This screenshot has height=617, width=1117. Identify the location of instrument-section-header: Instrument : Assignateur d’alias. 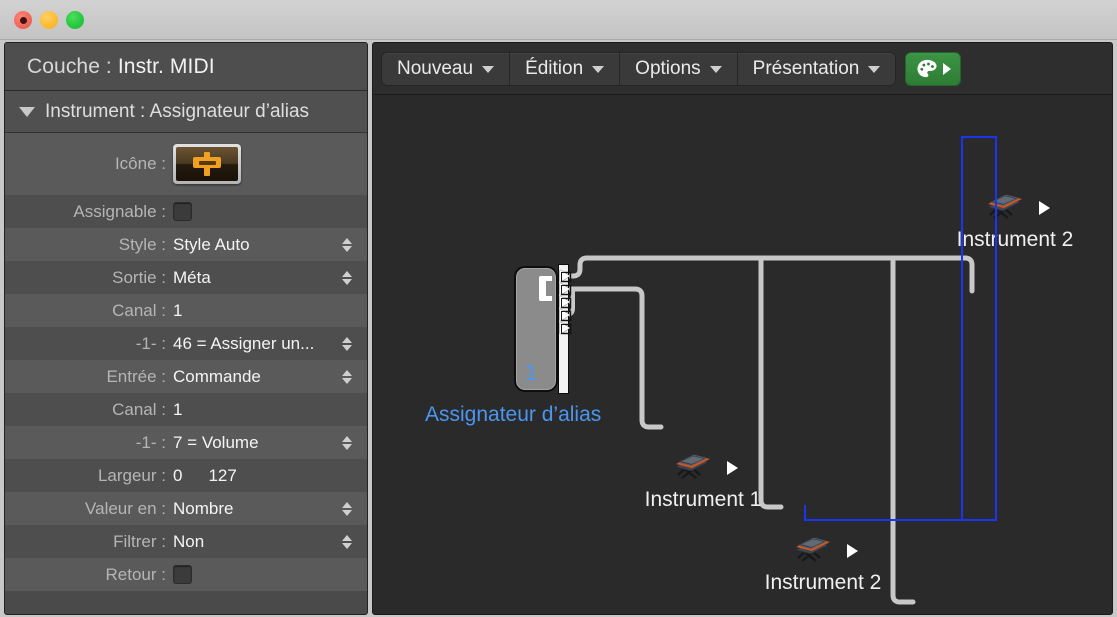
(186, 112).